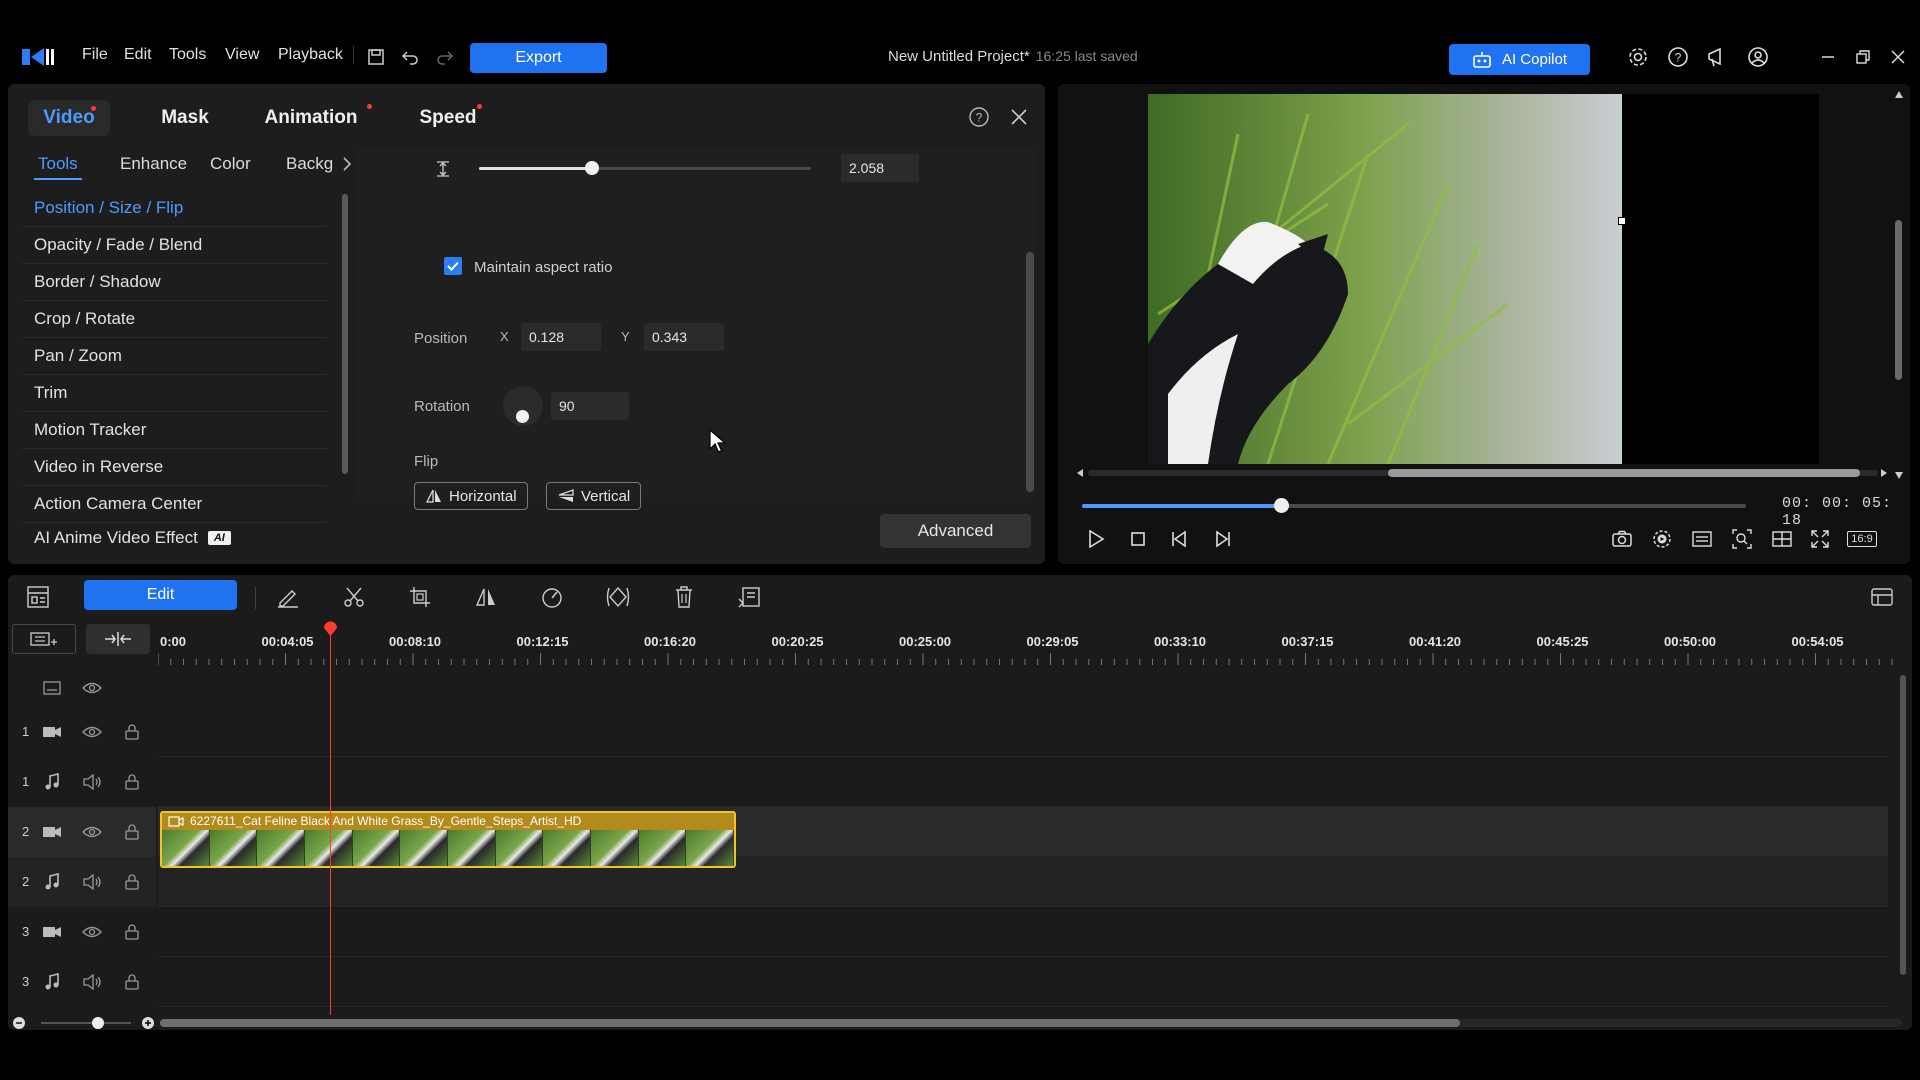 Image resolution: width=1920 pixels, height=1080 pixels. What do you see at coordinates (1898, 300) in the screenshot?
I see `preview-vscroll-thumb` at bounding box center [1898, 300].